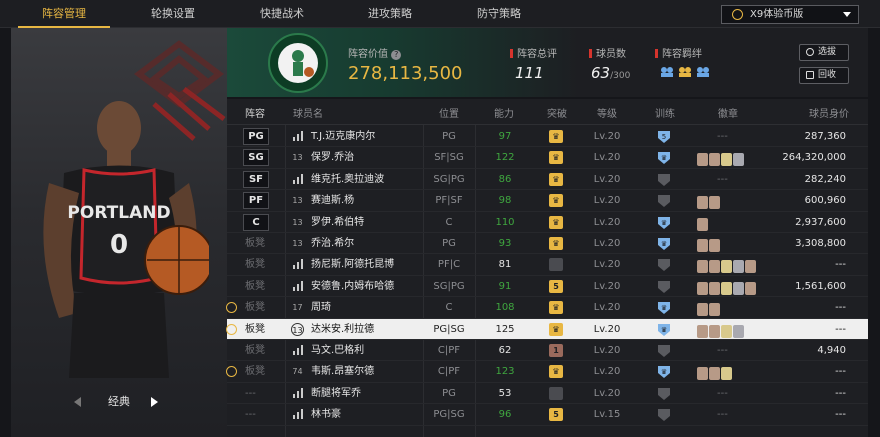 The width and height of the screenshot is (880, 437). I want to click on table-row: 板凳 扬尼斯.阿德托昆博 PF|C 81 Lv.20 ---, so click(547, 265).